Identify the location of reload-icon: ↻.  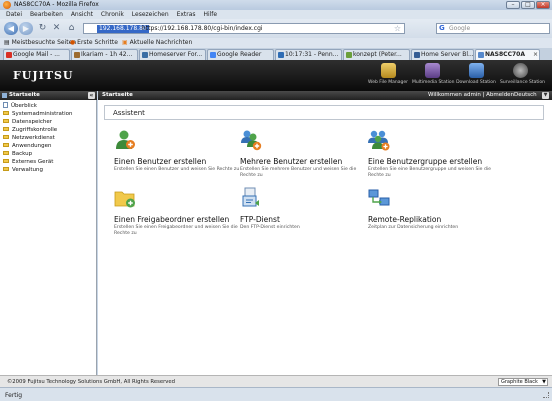
(42, 28).